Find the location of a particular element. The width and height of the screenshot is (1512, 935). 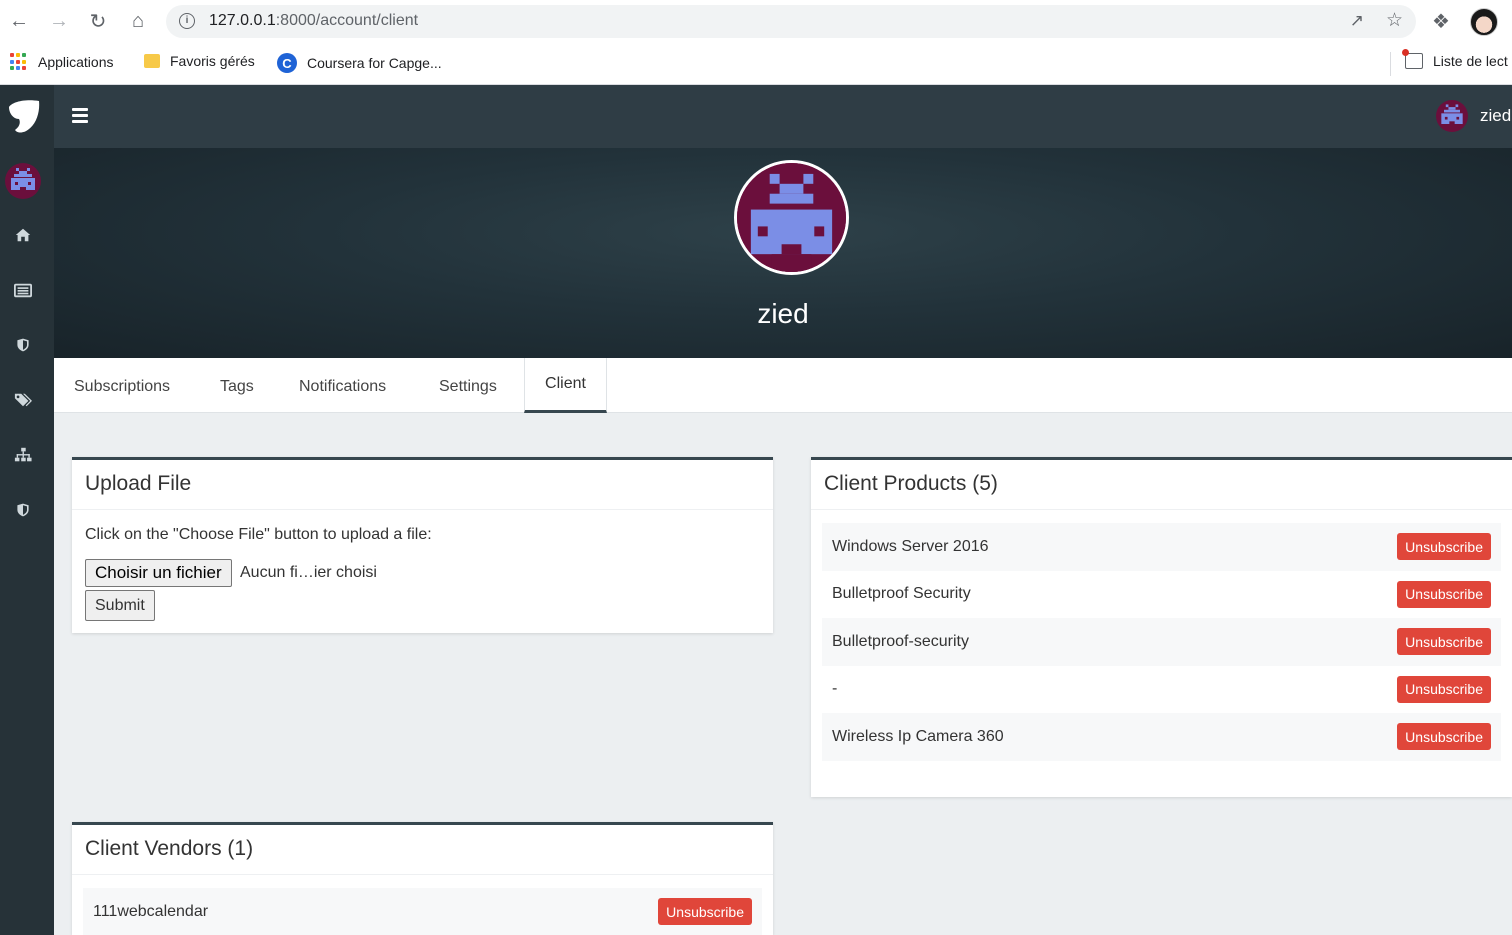

site-info-icon: i is located at coordinates (187, 21).